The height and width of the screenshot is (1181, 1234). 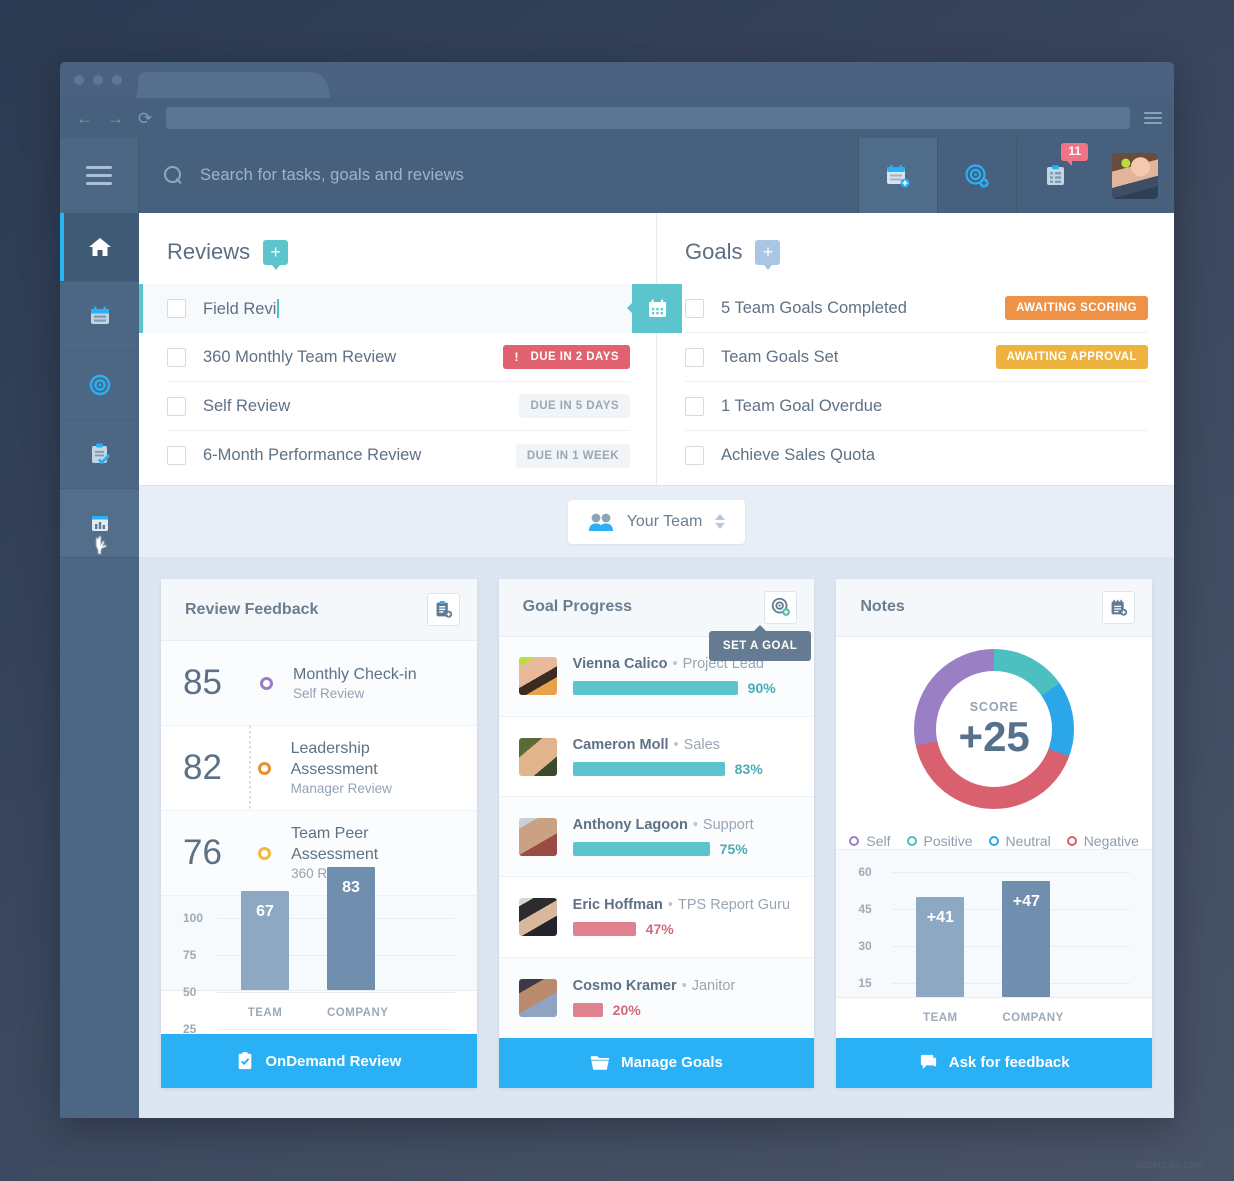 I want to click on browser-menu-icon, so click(x=1153, y=118).